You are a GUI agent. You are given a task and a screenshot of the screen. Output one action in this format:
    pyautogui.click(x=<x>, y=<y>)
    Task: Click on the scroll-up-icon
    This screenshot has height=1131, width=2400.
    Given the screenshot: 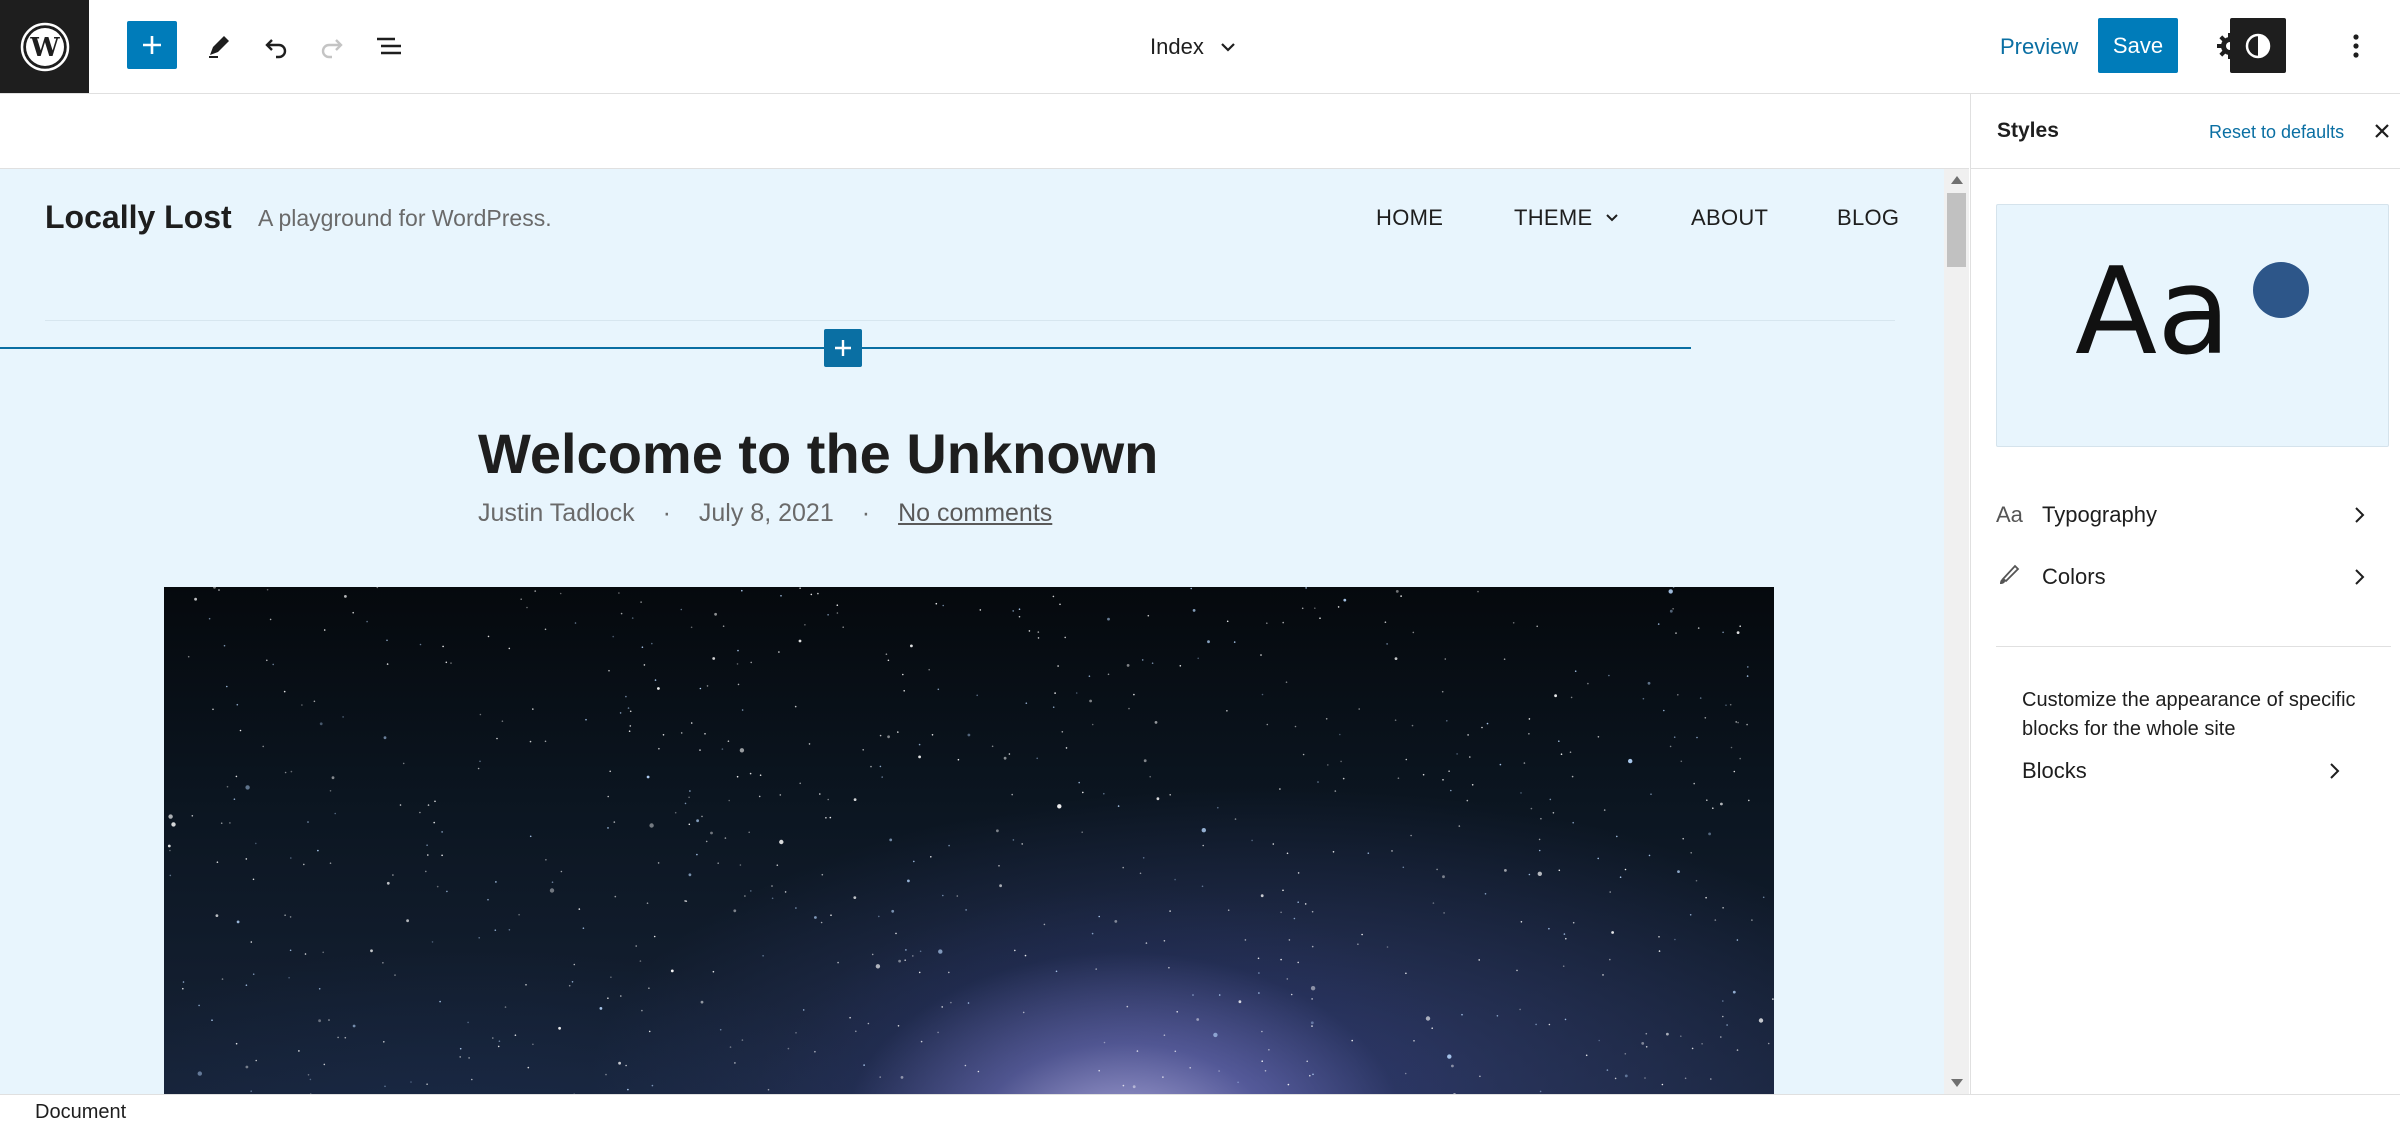 What is the action you would take?
    pyautogui.click(x=1957, y=180)
    